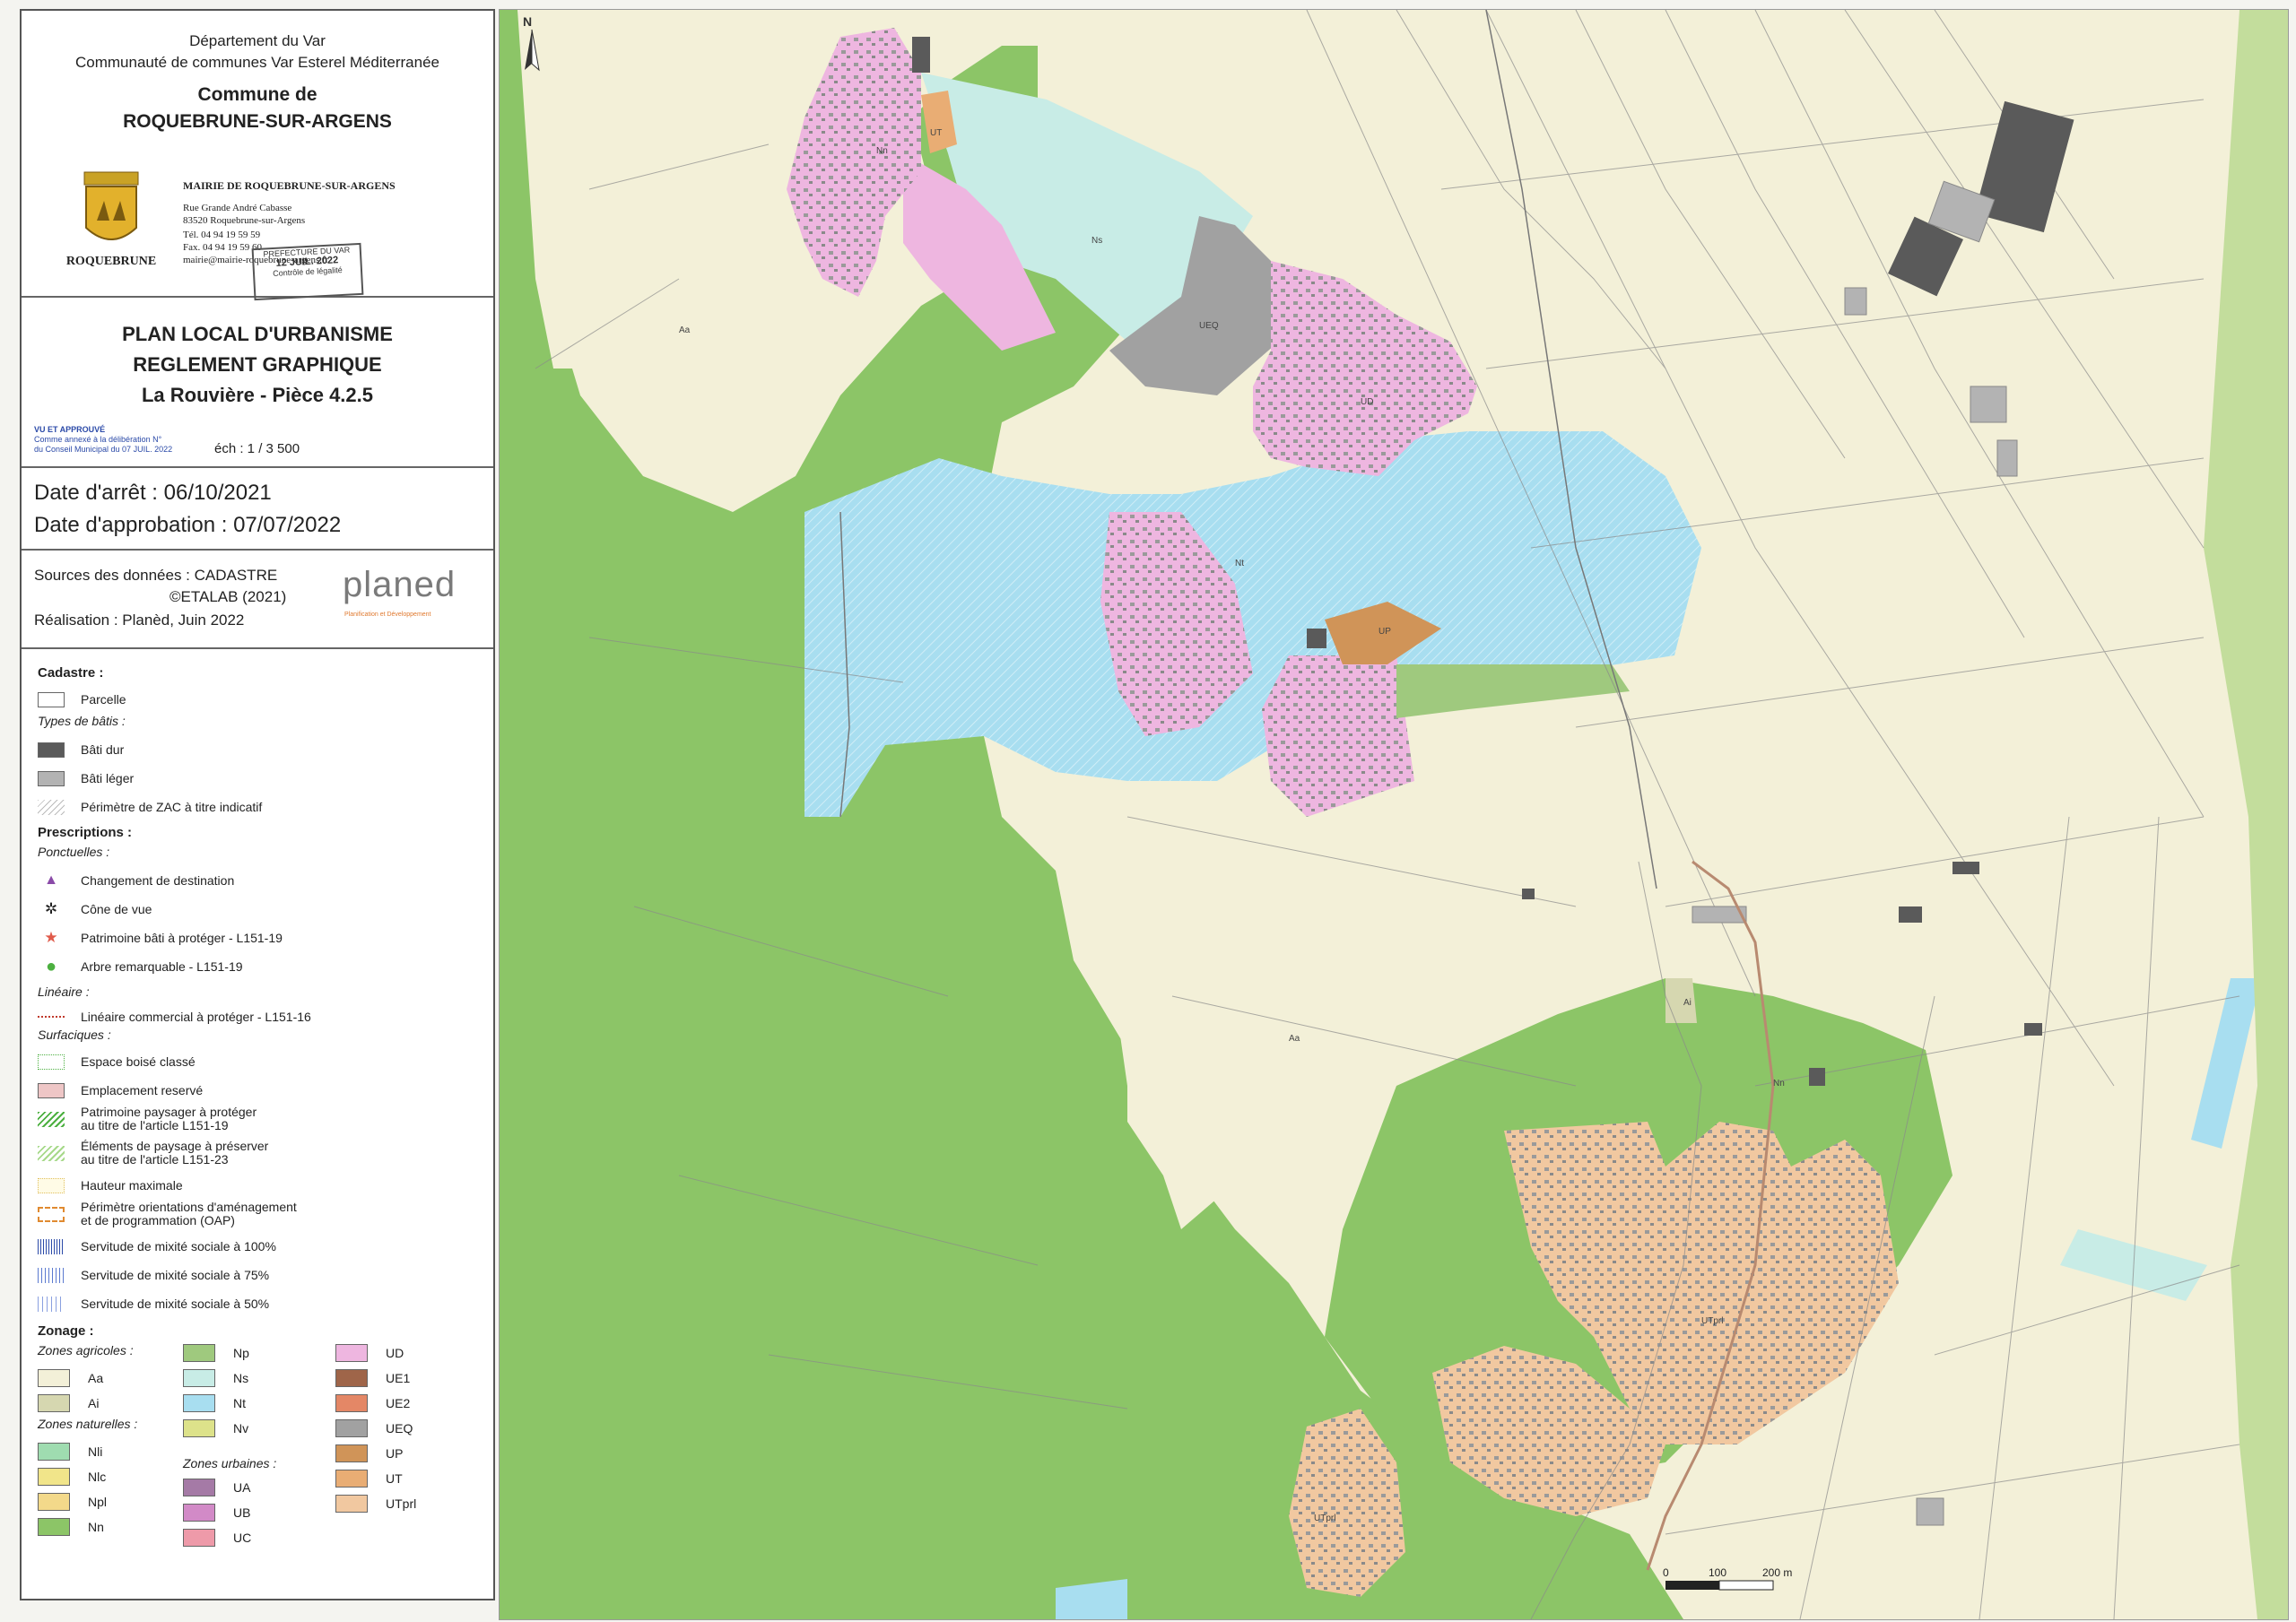  I want to click on fax: Fax. 04 94 19 59 60, so click(222, 247).